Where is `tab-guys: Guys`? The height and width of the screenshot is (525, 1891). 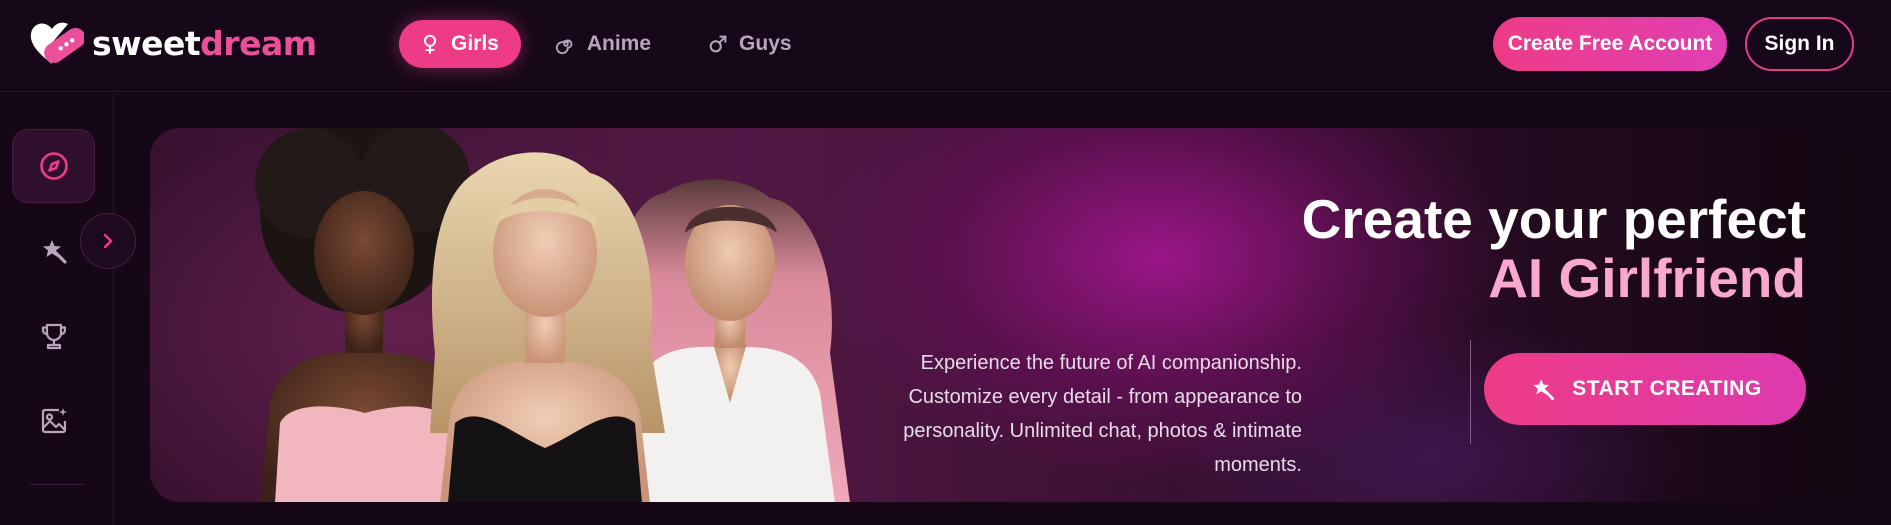 tab-guys: Guys is located at coordinates (750, 44).